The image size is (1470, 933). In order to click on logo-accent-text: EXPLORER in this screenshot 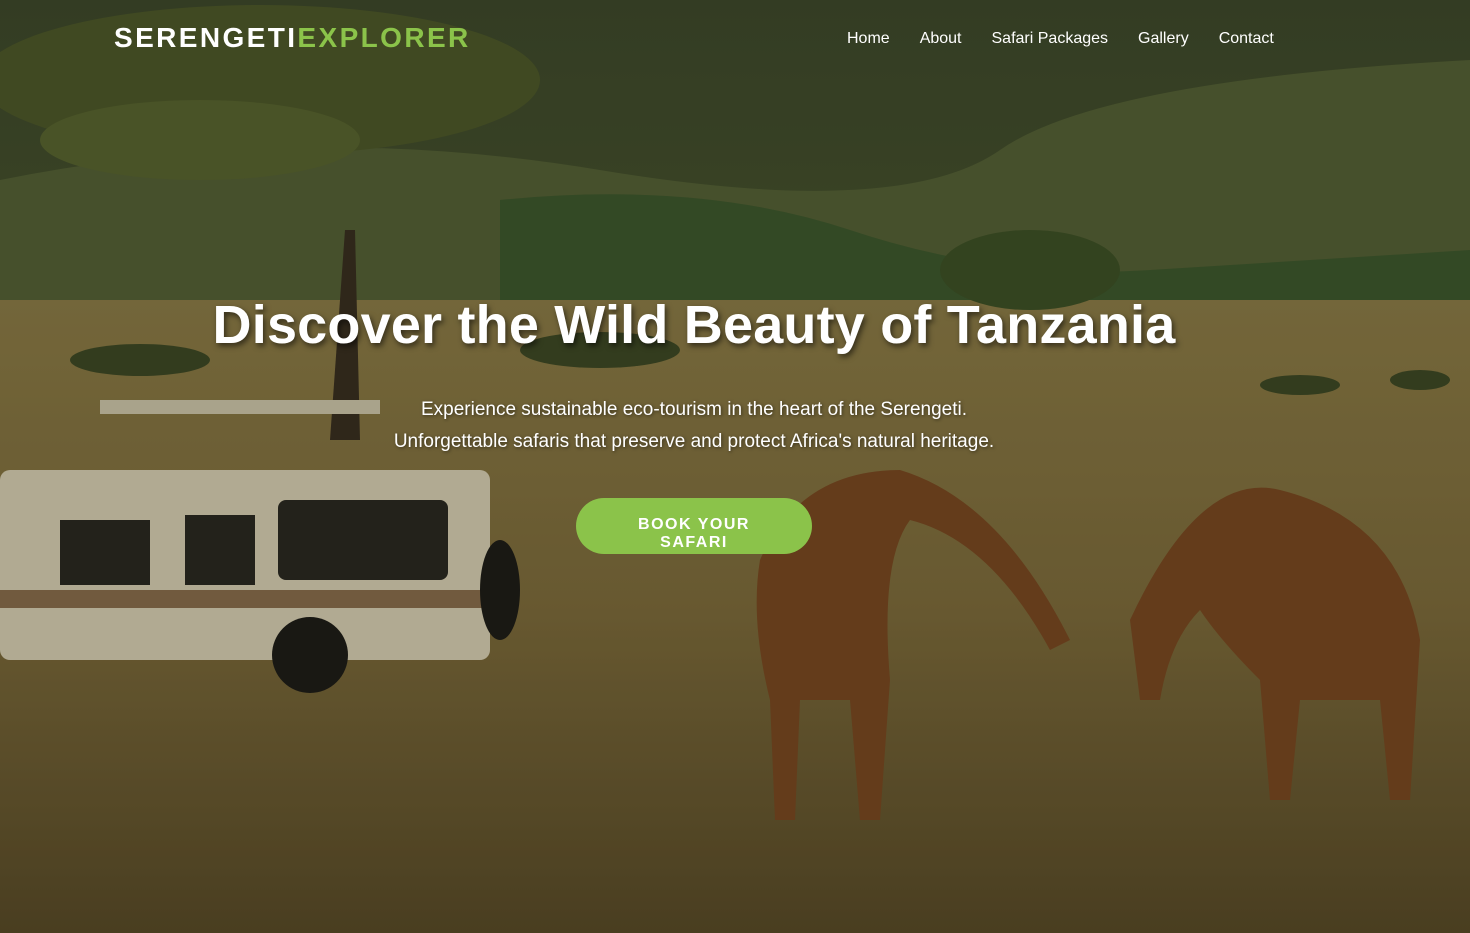, I will do `click(384, 37)`.